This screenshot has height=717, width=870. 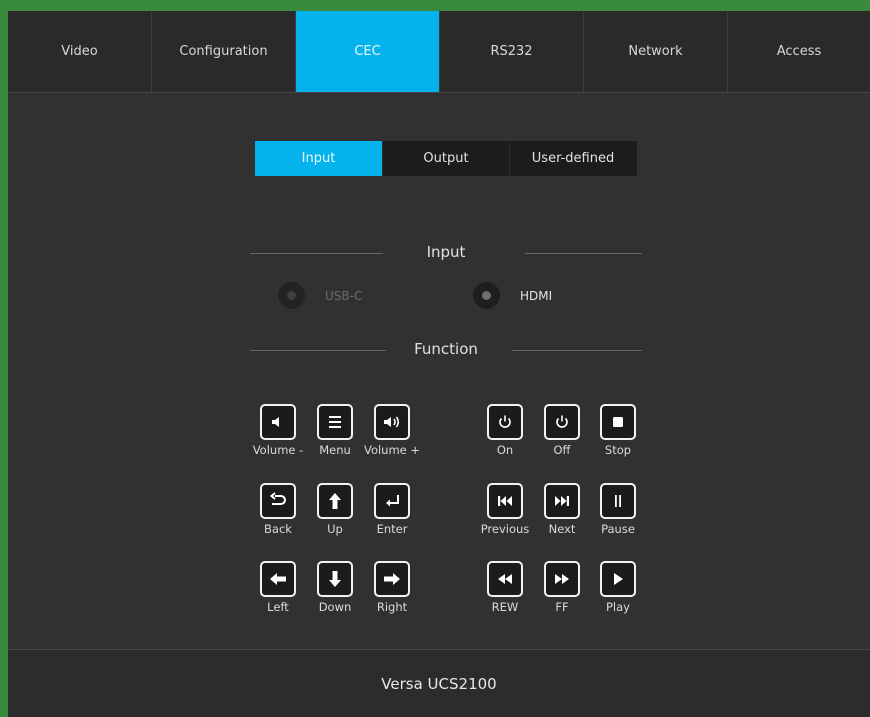 I want to click on nav-divider, so click(x=439, y=92).